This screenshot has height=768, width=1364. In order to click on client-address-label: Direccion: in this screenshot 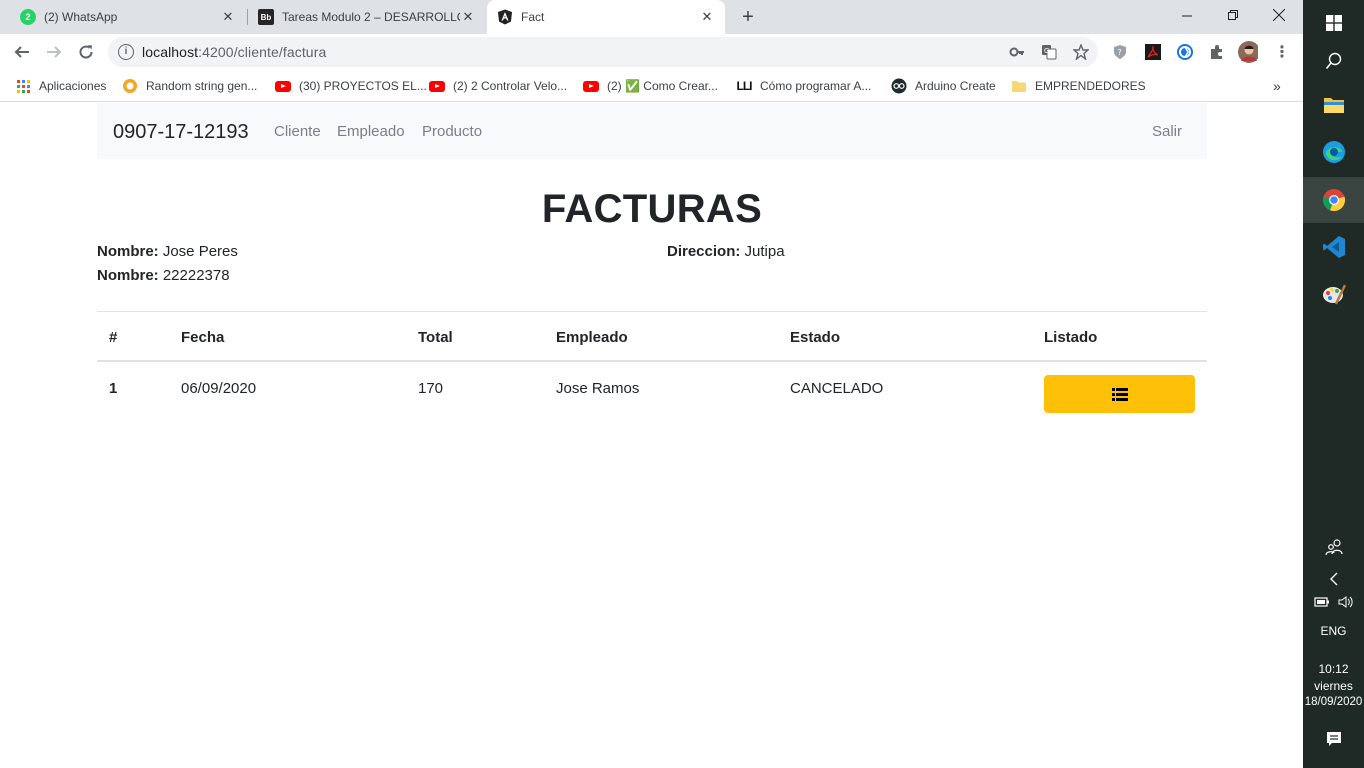, I will do `click(704, 251)`.